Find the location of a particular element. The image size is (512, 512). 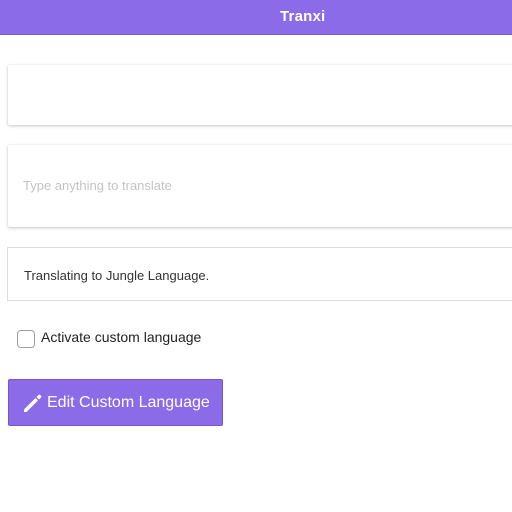

edit-custom-language-label: Edit Custom Language is located at coordinates (128, 402).